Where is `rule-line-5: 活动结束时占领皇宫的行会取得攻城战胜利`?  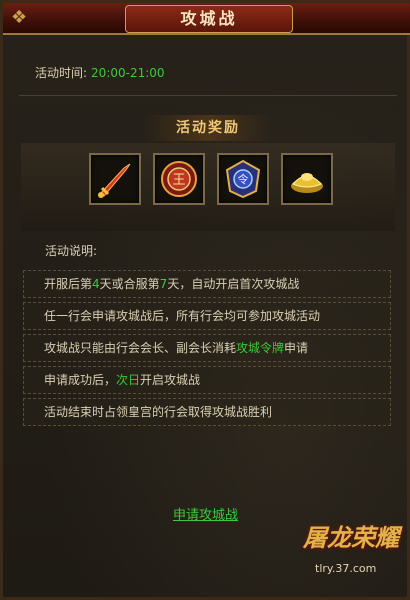
rule-line-5: 活动结束时占领皇宫的行会取得攻城战胜利 is located at coordinates (207, 412).